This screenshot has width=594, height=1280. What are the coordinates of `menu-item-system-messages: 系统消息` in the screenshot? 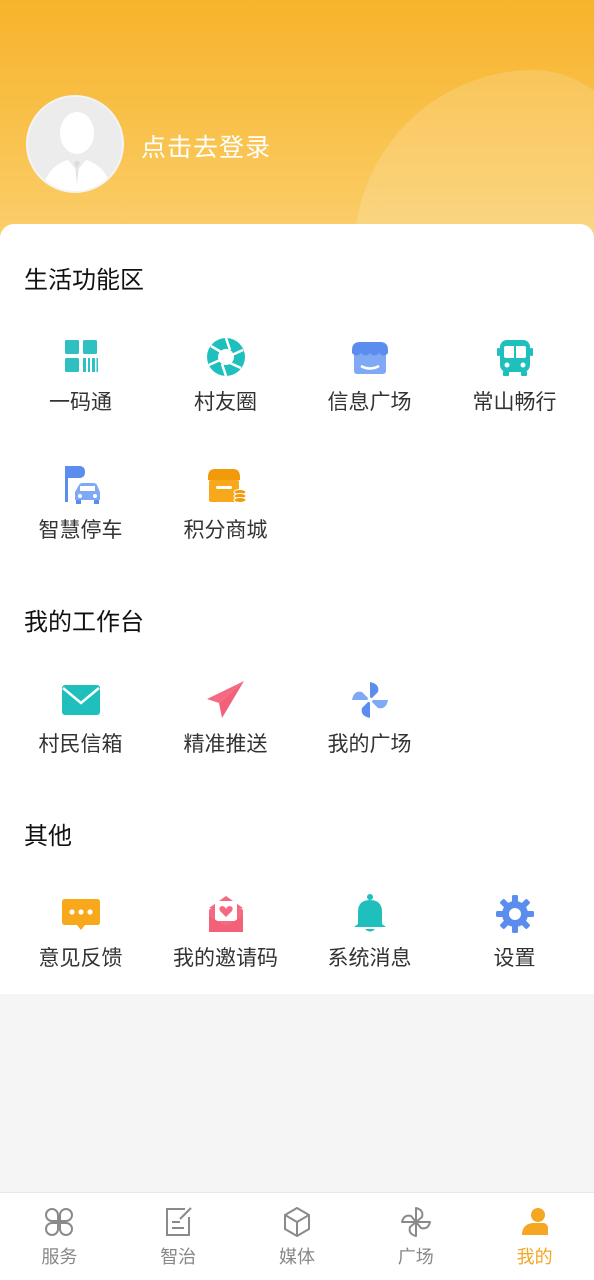 It's located at (369, 932).